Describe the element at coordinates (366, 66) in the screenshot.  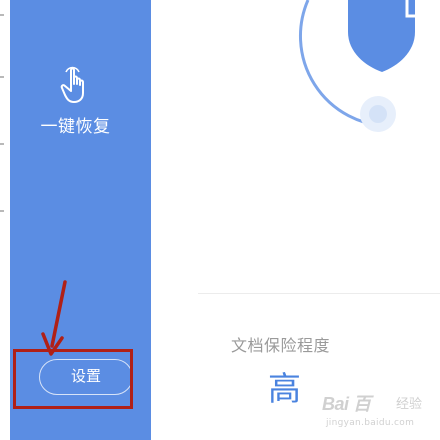
I see `shield-icon` at that location.